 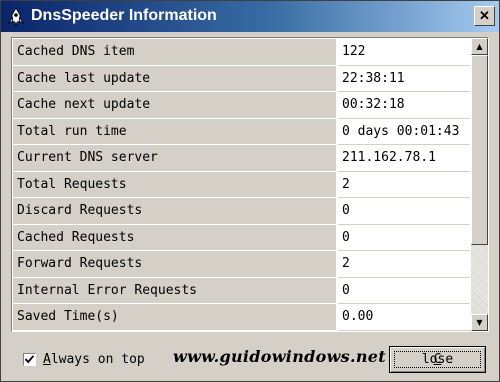 I want to click on close-button: Close, so click(x=437, y=359).